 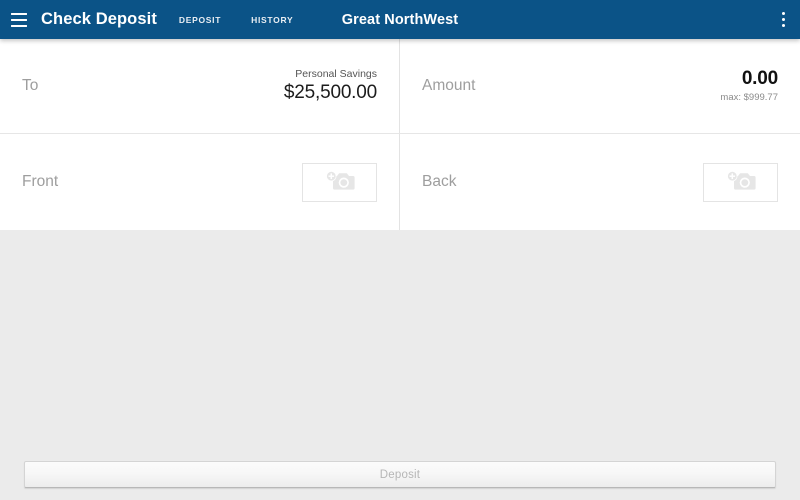 What do you see at coordinates (449, 85) in the screenshot?
I see `amount-label: Amount` at bounding box center [449, 85].